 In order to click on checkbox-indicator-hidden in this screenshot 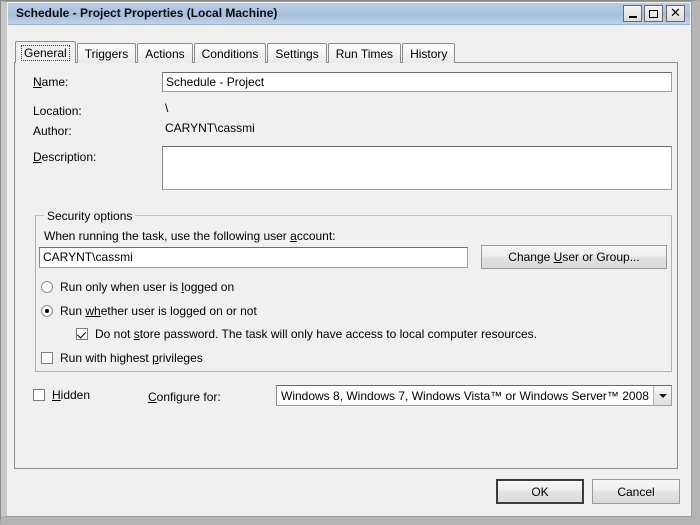, I will do `click(39, 395)`.